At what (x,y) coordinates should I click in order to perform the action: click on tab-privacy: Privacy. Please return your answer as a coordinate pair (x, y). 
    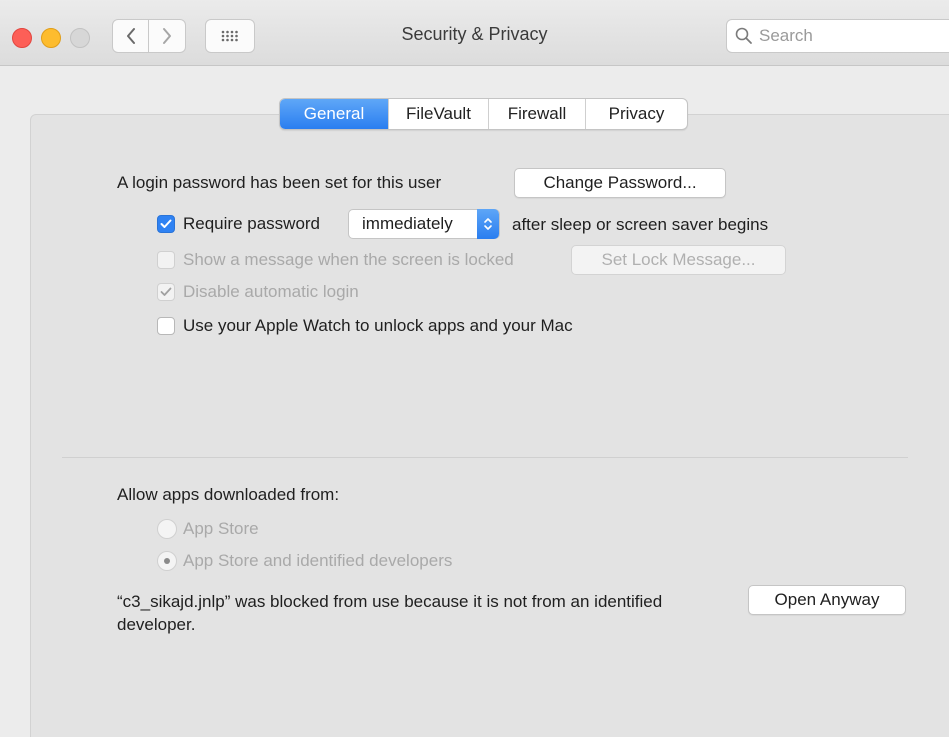
    Looking at the image, I should click on (636, 114).